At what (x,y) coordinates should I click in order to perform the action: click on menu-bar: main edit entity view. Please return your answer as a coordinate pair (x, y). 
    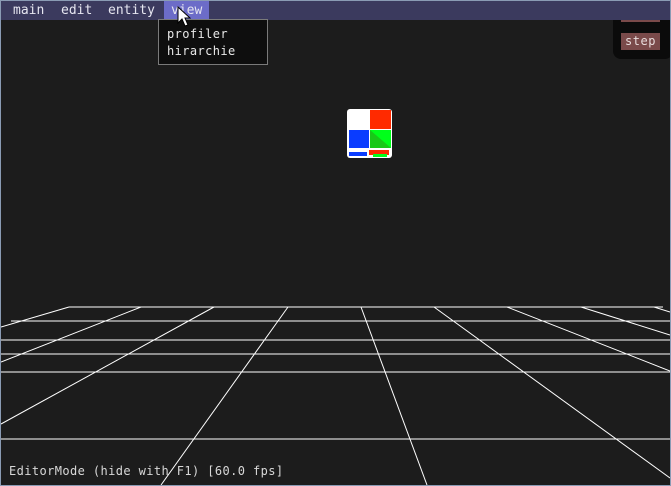
    Looking at the image, I should click on (335, 10).